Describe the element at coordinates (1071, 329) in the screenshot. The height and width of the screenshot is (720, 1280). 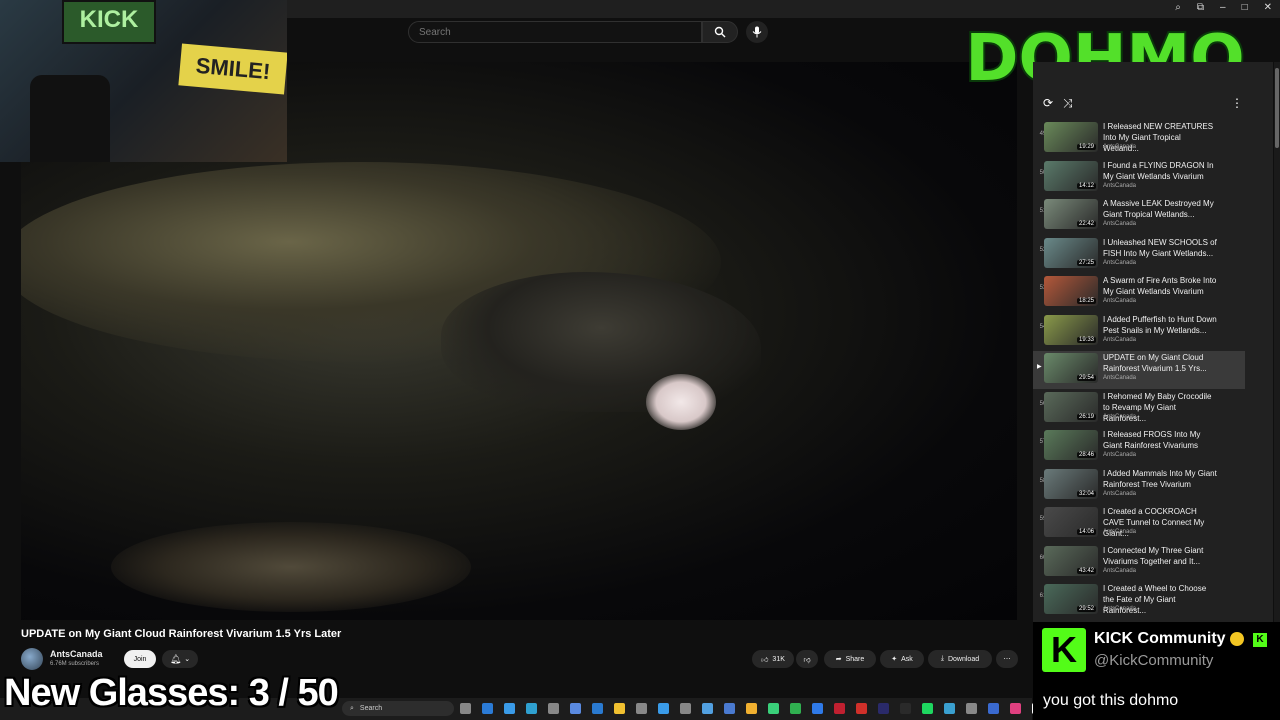
I see `video-thumbnail: 19:33` at that location.